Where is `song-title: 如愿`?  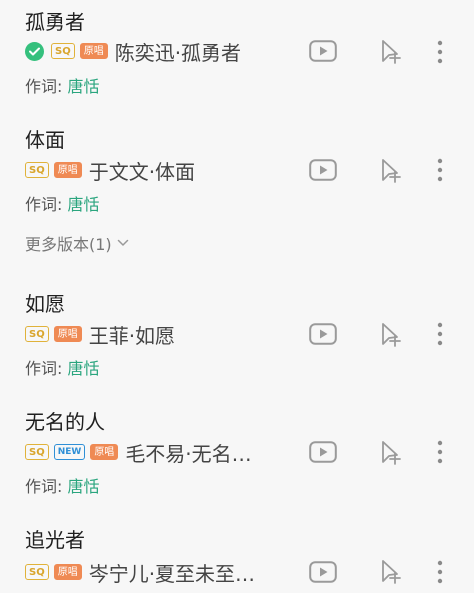 song-title: 如愿 is located at coordinates (45, 304).